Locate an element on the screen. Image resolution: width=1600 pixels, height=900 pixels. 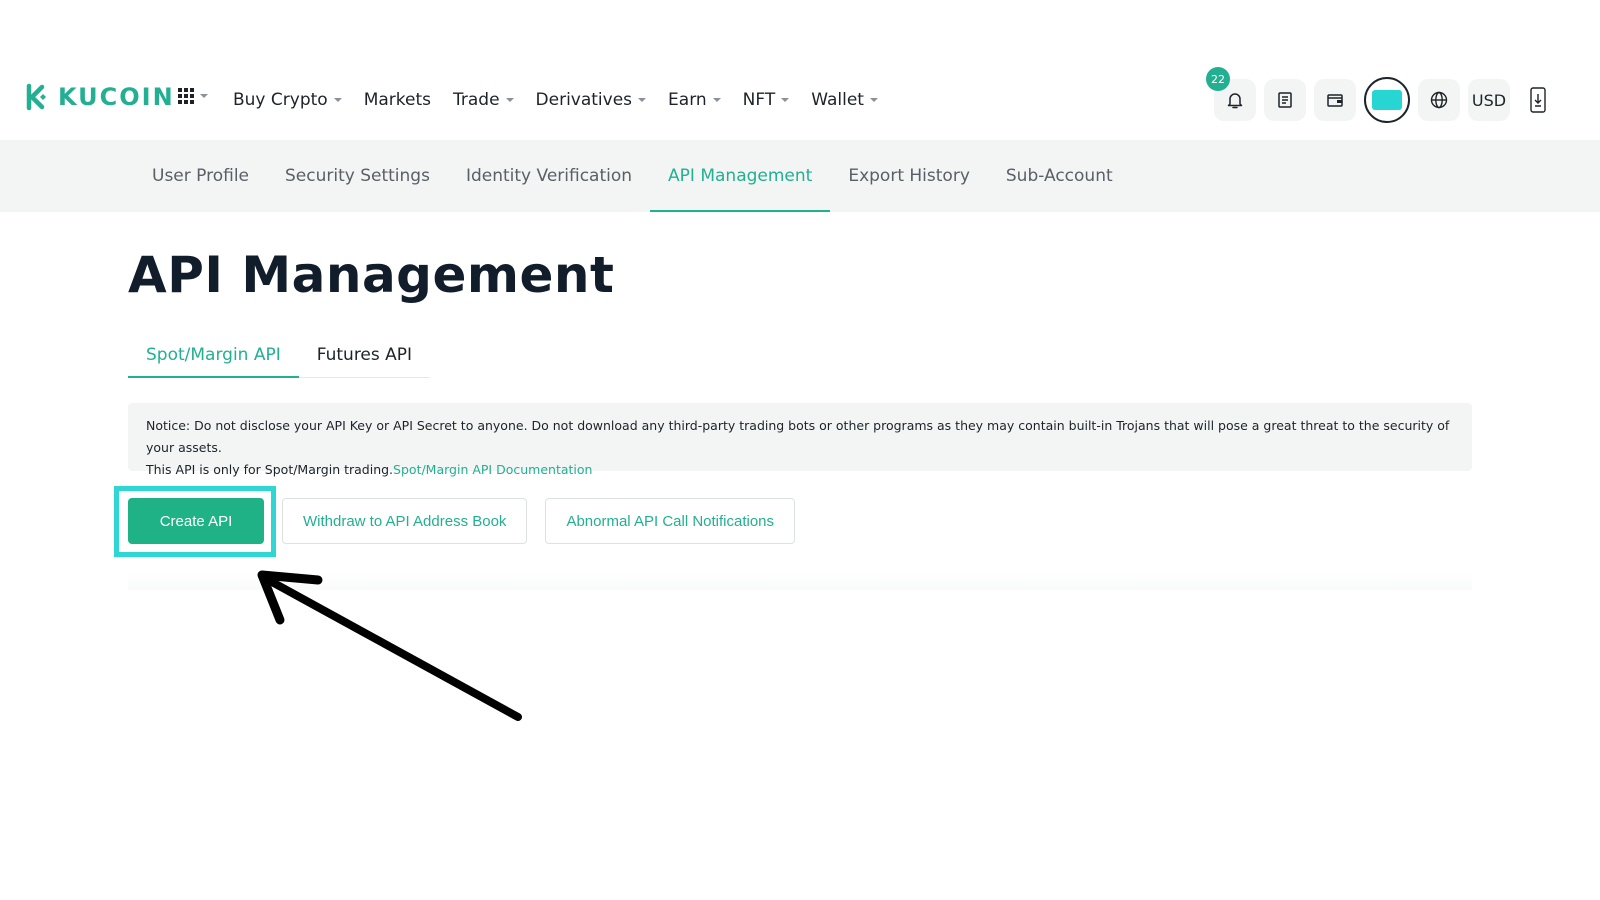
nav-label: Derivatives is located at coordinates (584, 100).